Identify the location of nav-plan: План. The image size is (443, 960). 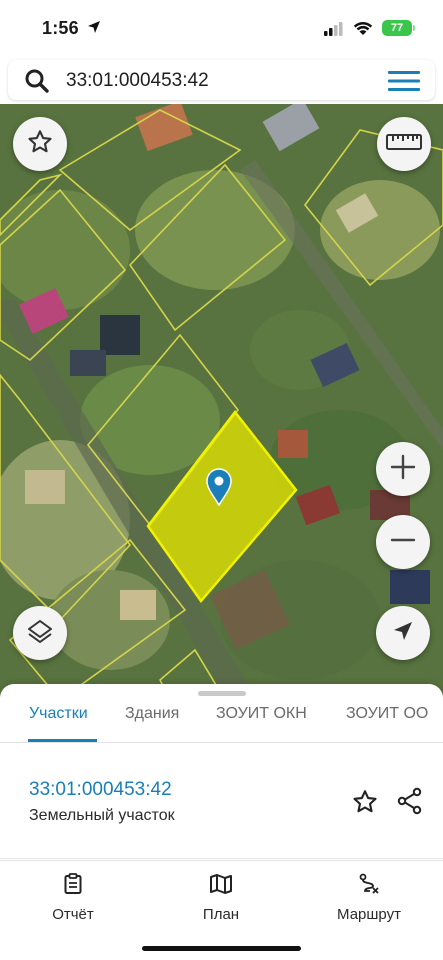
(221, 898).